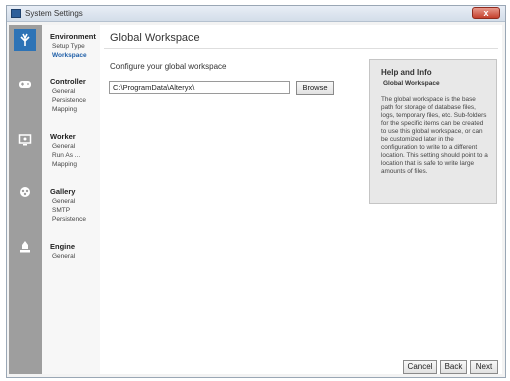 This screenshot has width=510, height=381. I want to click on nav-item-controller-mapping: Mapping, so click(69, 109).